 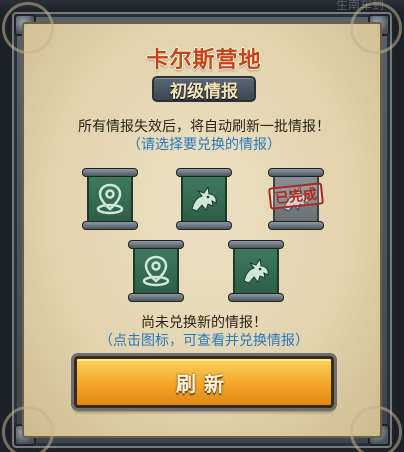 I want to click on panel-title: 卡尔斯营地, so click(x=204, y=60).